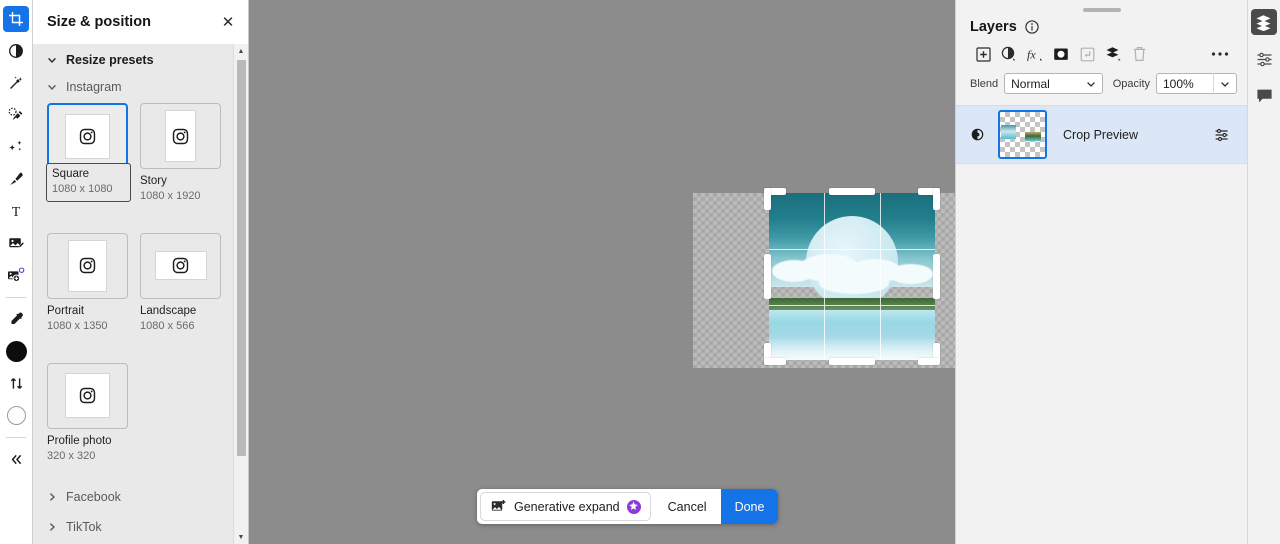  What do you see at coordinates (16, 51) in the screenshot?
I see `adjustment-tool` at bounding box center [16, 51].